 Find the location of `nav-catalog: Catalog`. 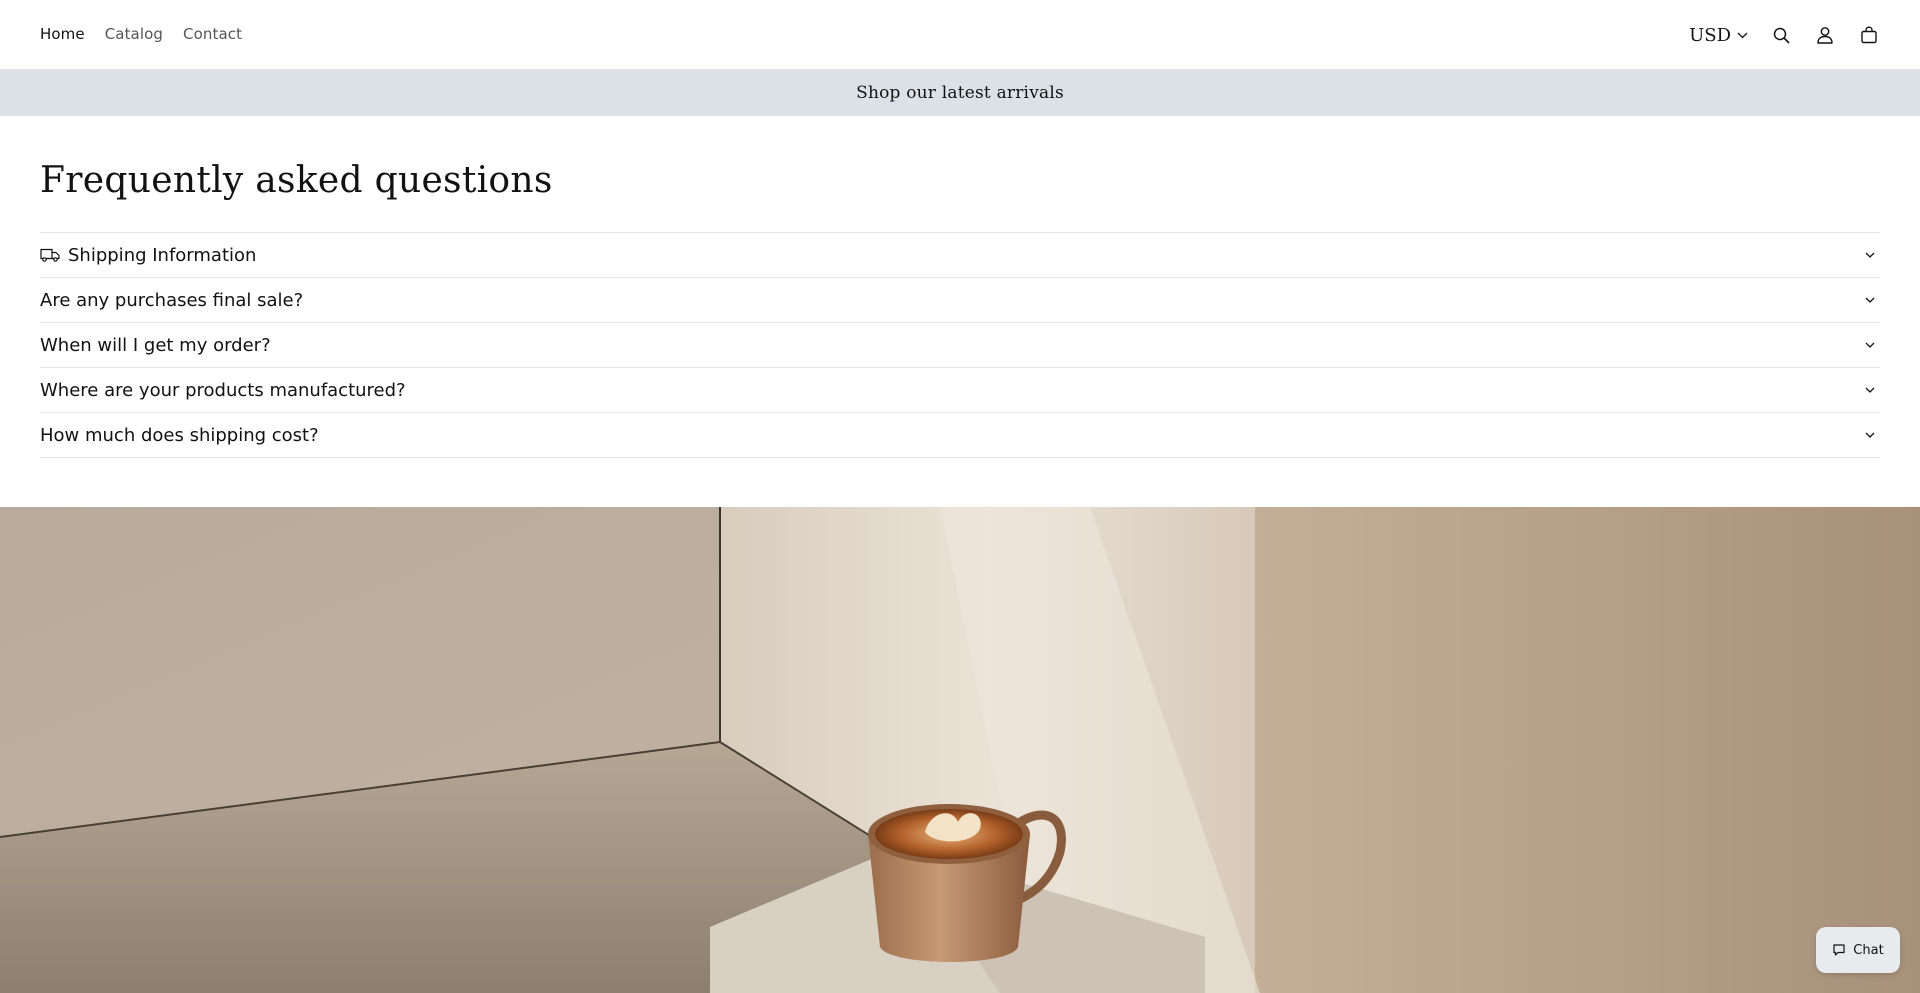

nav-catalog: Catalog is located at coordinates (134, 34).